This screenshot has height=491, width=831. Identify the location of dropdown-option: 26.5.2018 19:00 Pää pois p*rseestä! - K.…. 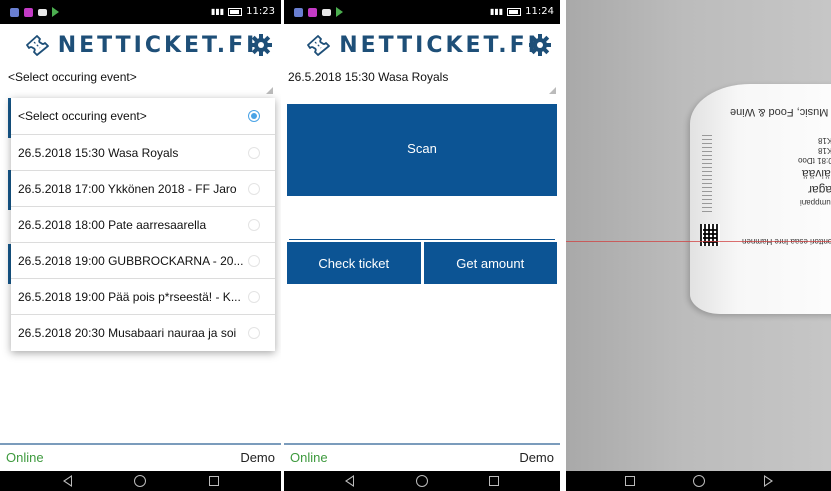
(143, 297).